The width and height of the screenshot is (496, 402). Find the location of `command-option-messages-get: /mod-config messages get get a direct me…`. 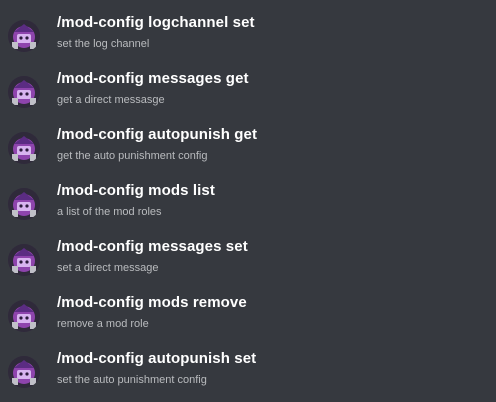

command-option-messages-get: /mod-config messages get get a direct me… is located at coordinates (248, 92).